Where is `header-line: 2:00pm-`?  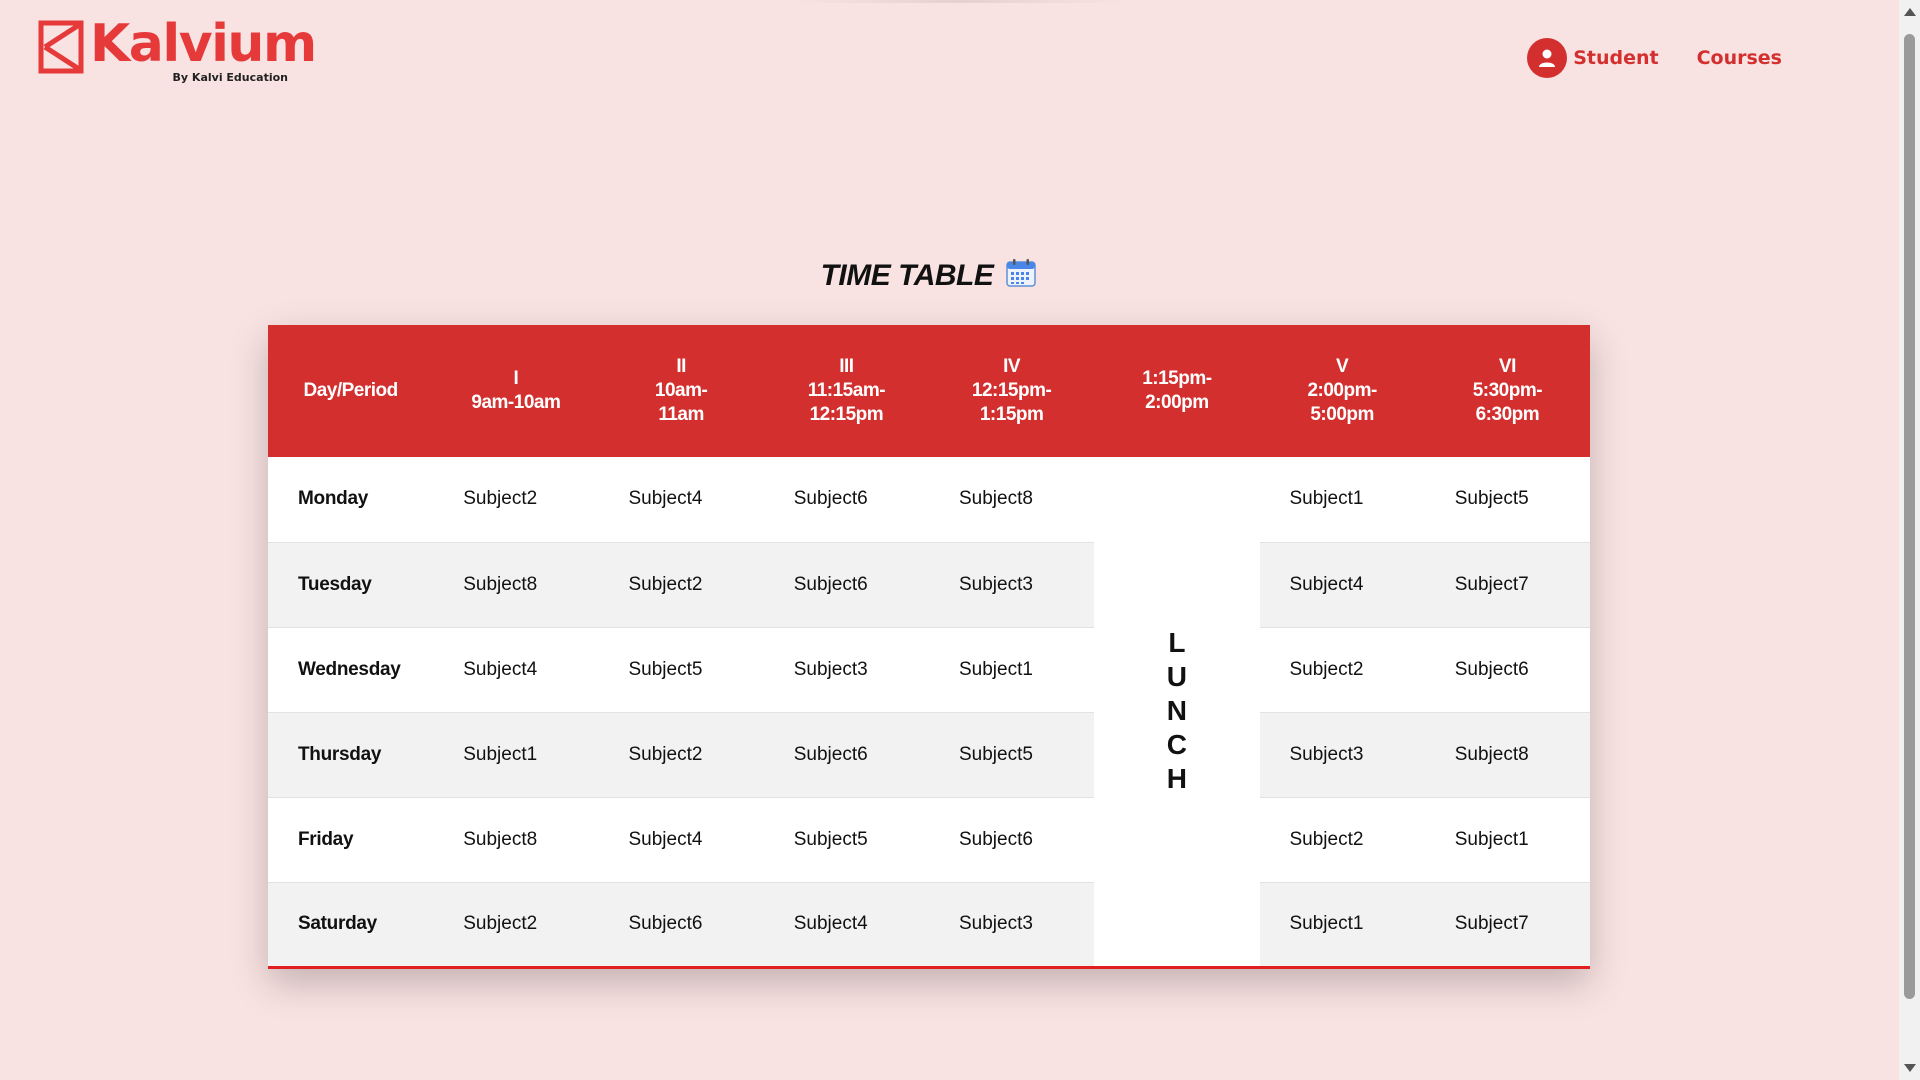
header-line: 2:00pm- is located at coordinates (1342, 390).